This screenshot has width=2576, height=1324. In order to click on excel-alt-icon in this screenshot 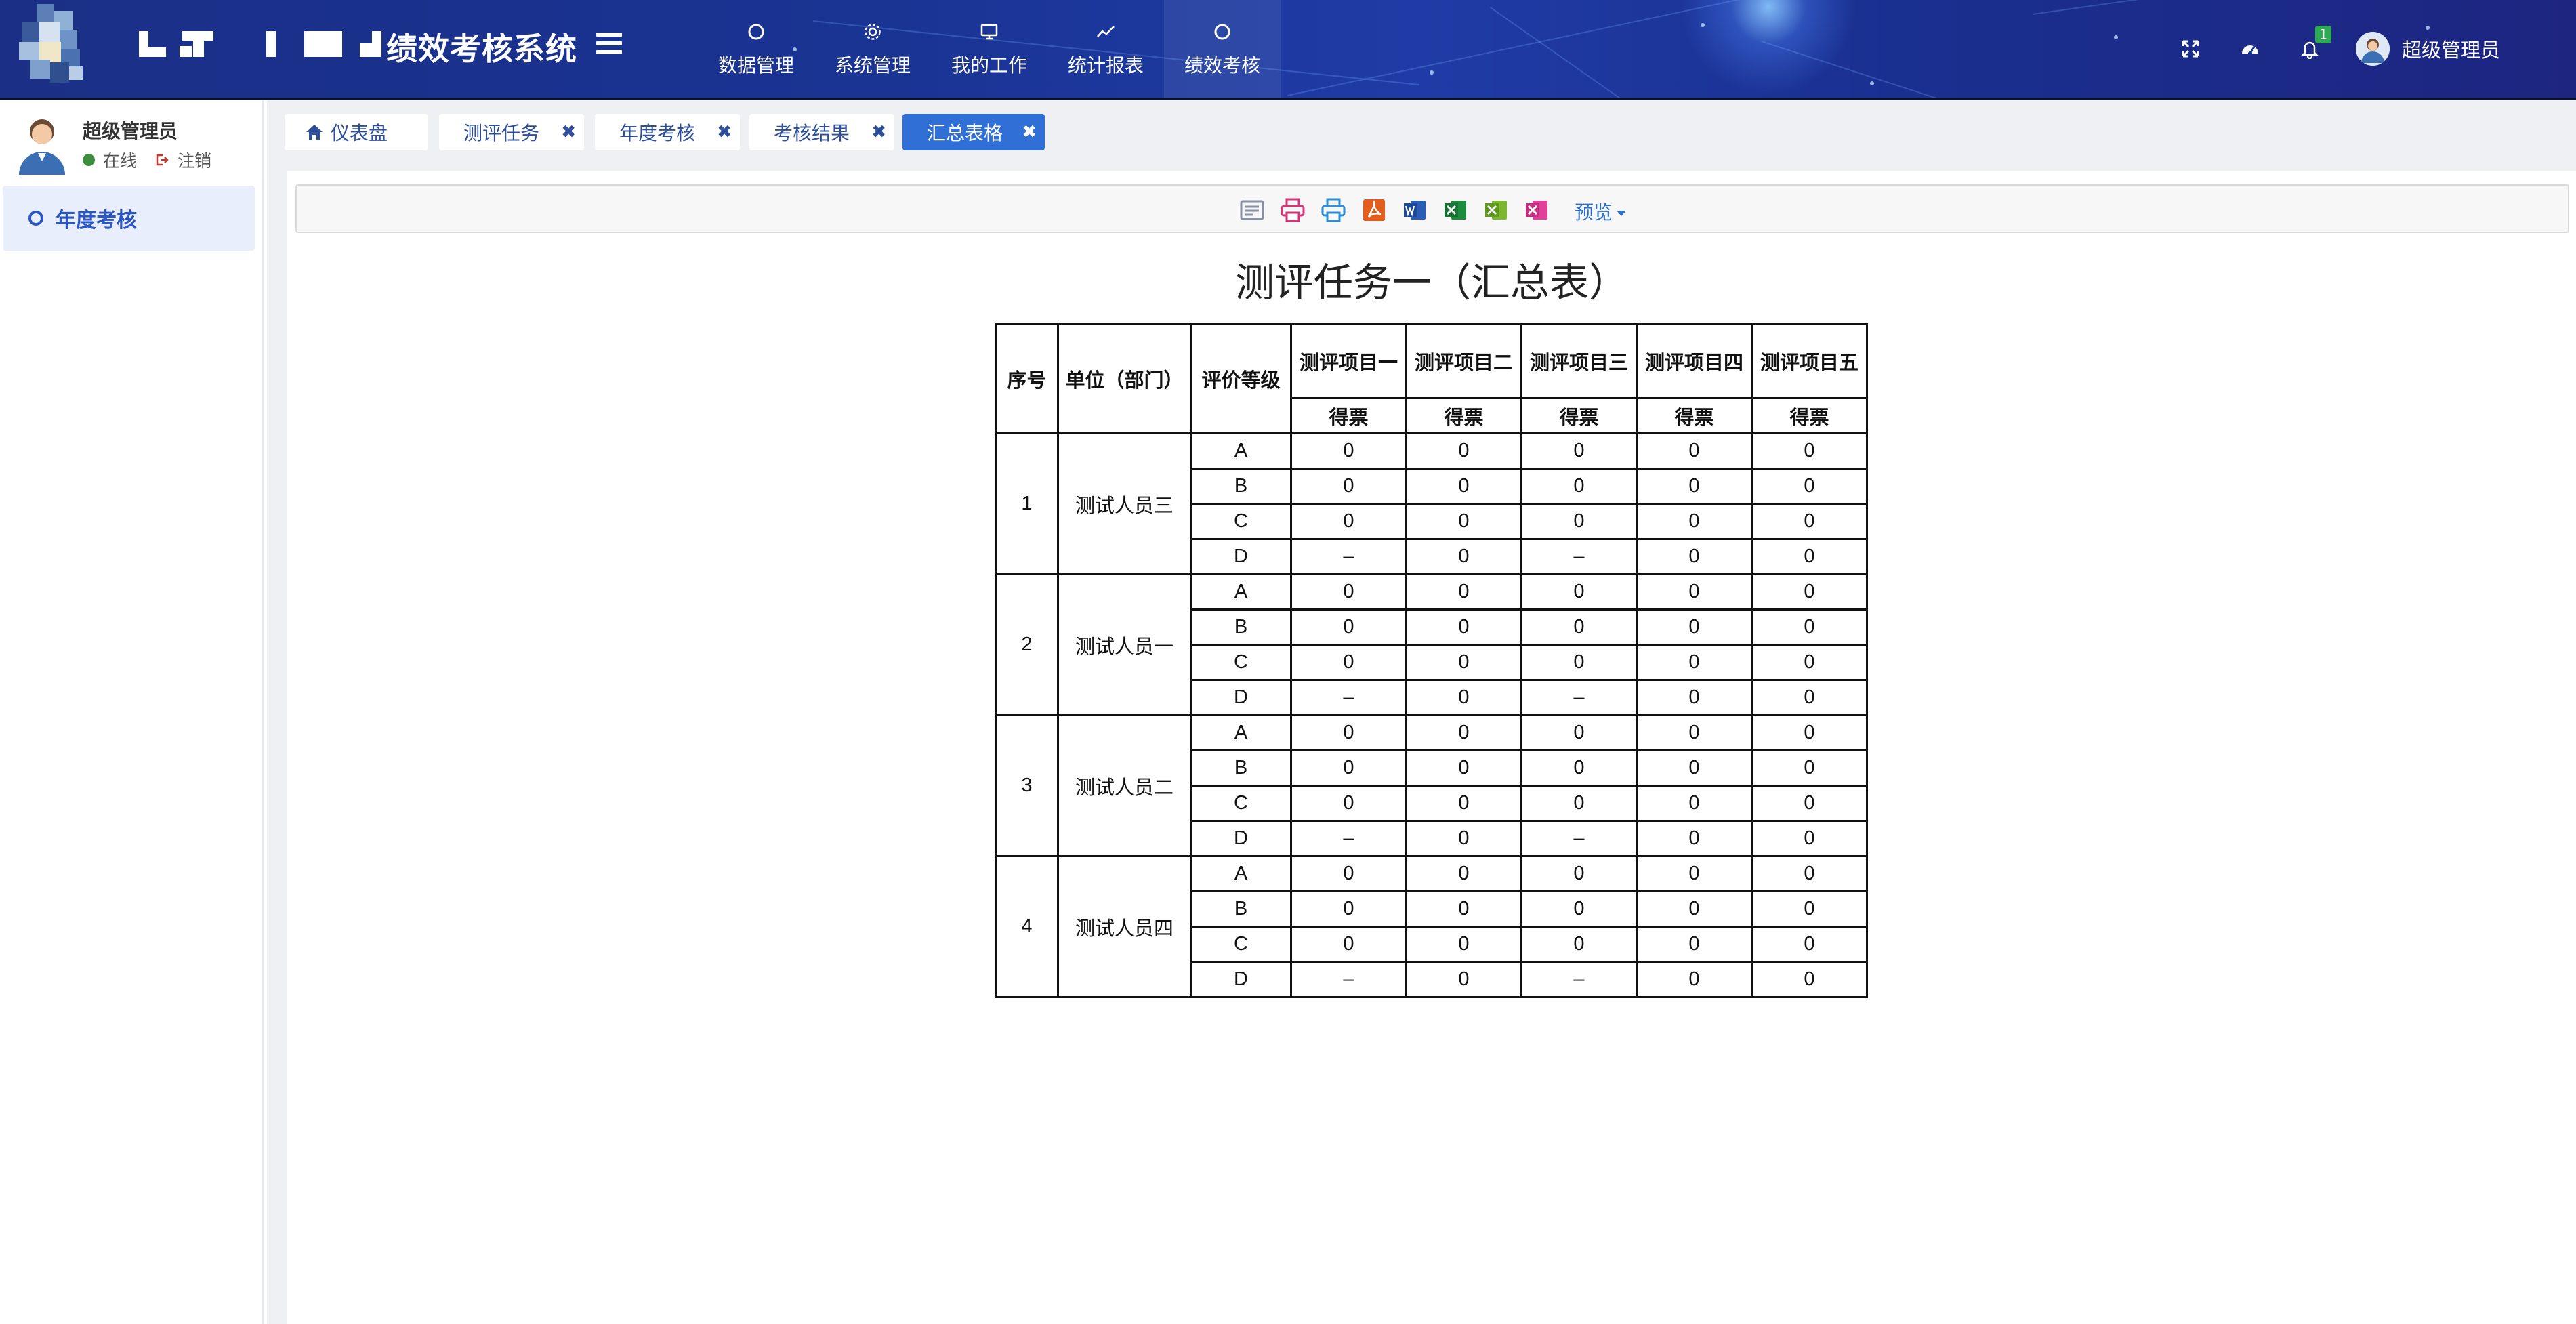, I will do `click(1496, 210)`.